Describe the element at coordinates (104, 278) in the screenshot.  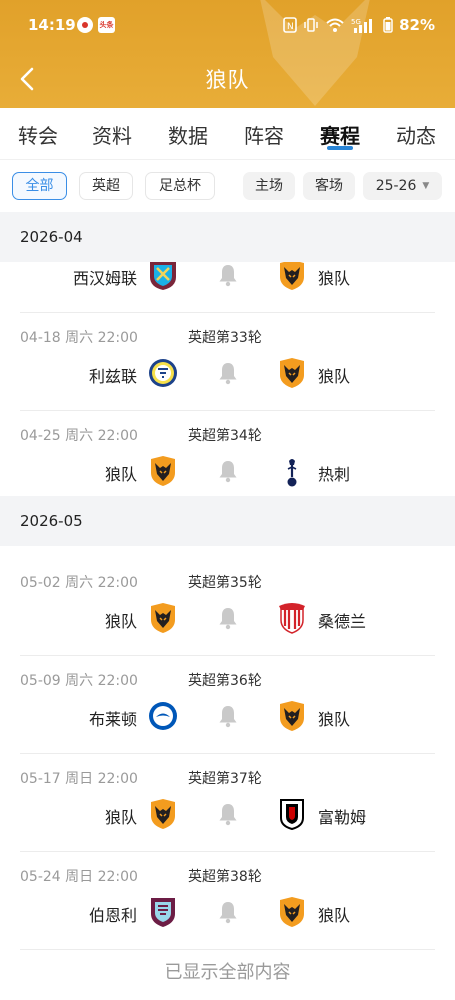
I see `home-team-name: 西汉姆联` at that location.